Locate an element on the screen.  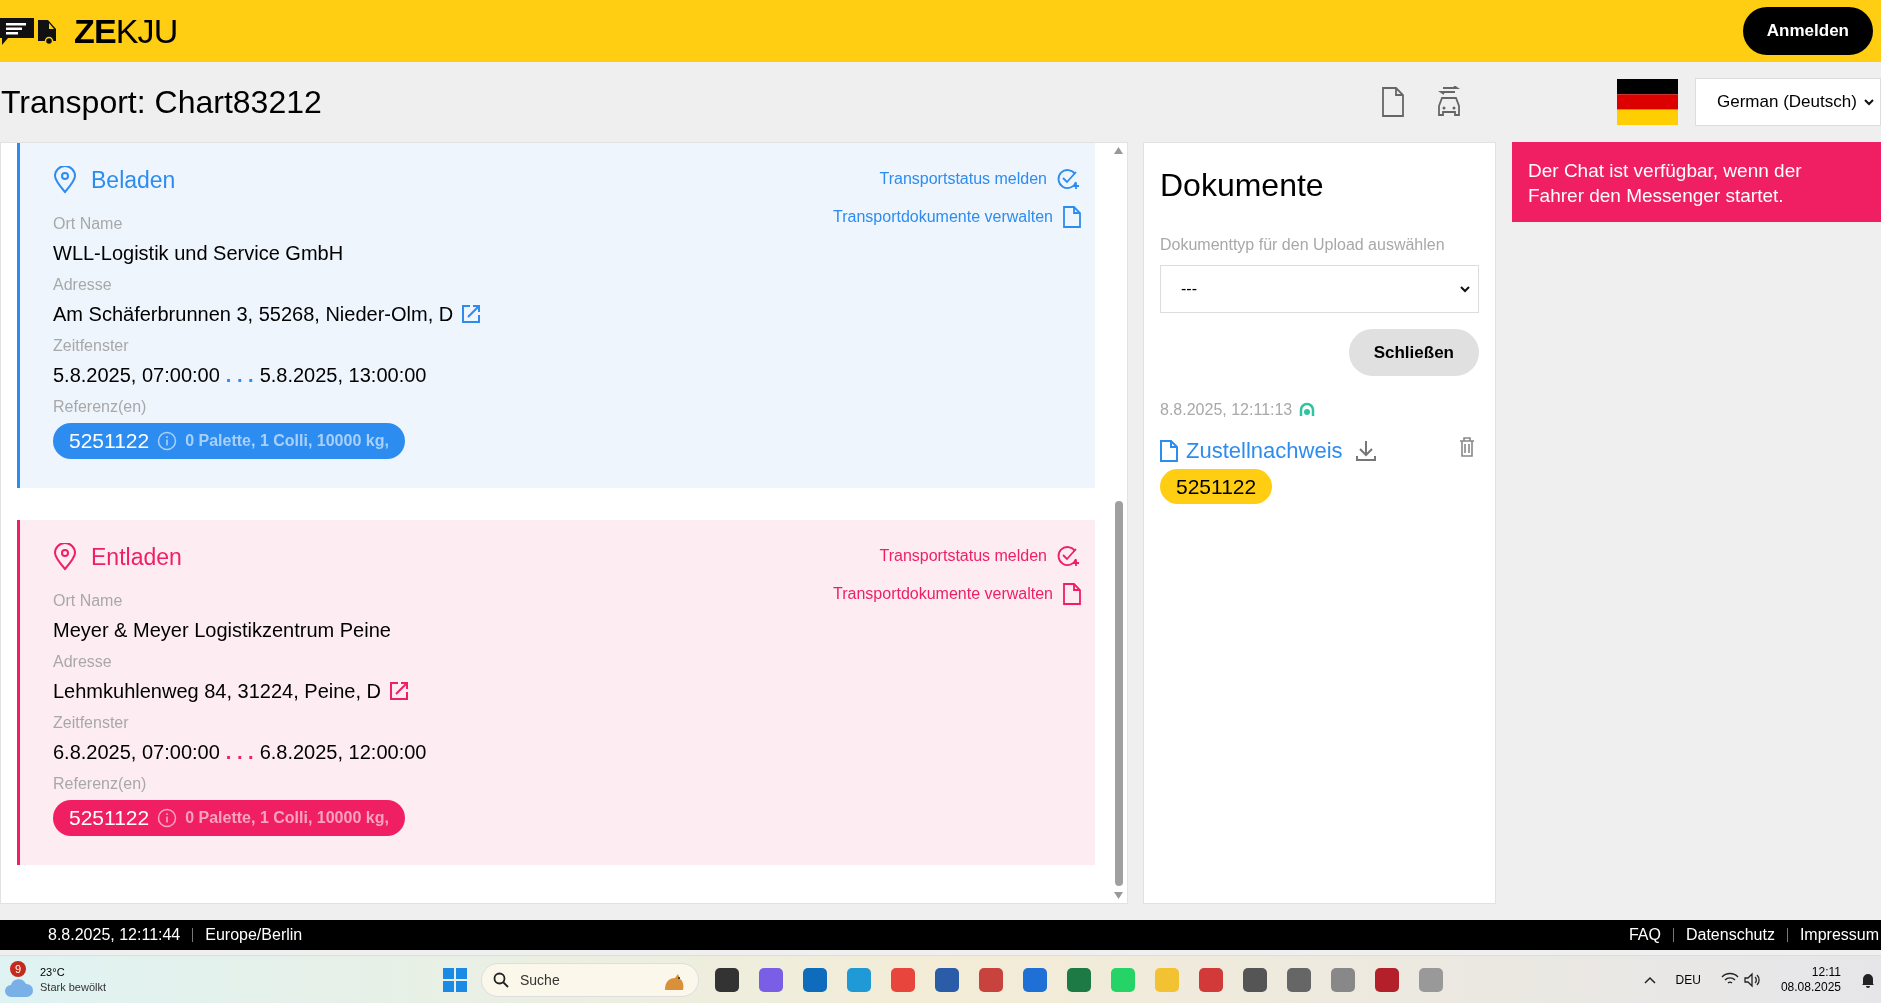
language-select: German (Deutsch) is located at coordinates (1788, 102).